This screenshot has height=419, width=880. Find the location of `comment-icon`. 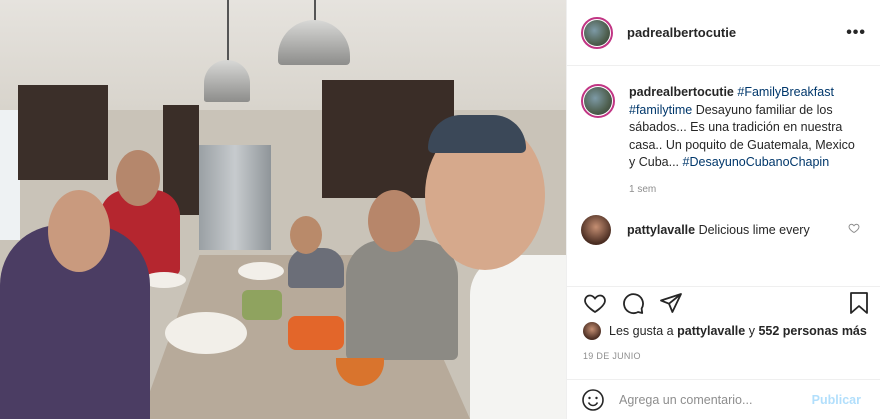

comment-icon is located at coordinates (633, 303).